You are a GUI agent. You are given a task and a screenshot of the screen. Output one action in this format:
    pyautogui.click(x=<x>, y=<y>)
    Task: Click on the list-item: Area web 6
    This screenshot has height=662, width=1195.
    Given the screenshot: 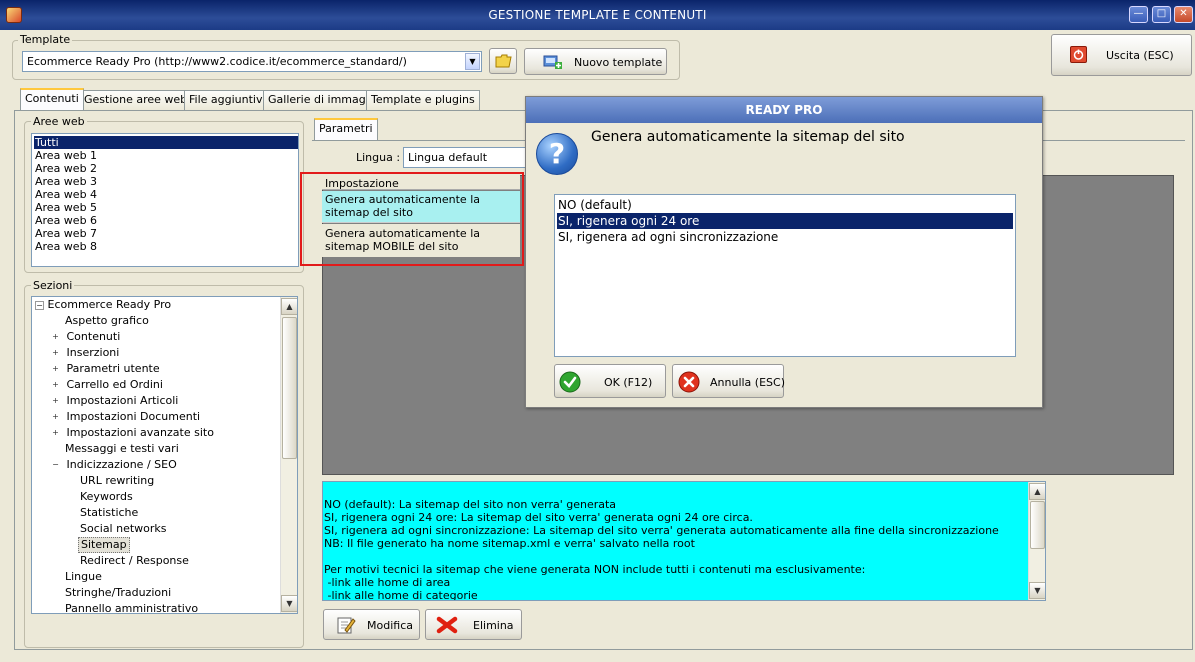 What is the action you would take?
    pyautogui.click(x=65, y=220)
    